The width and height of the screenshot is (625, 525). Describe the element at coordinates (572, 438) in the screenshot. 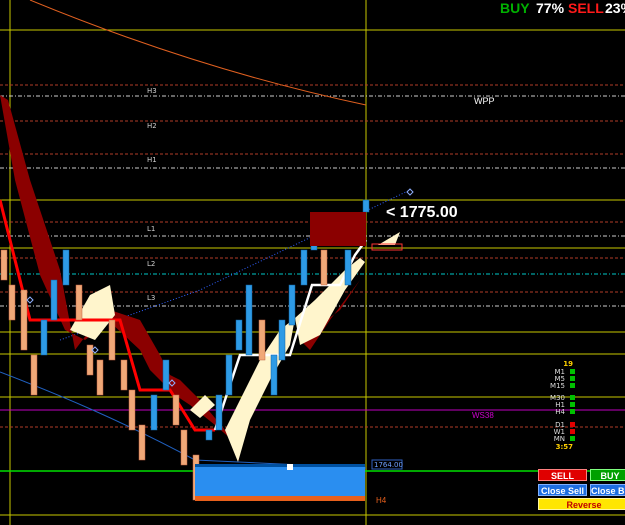

I see `signal-mn` at that location.